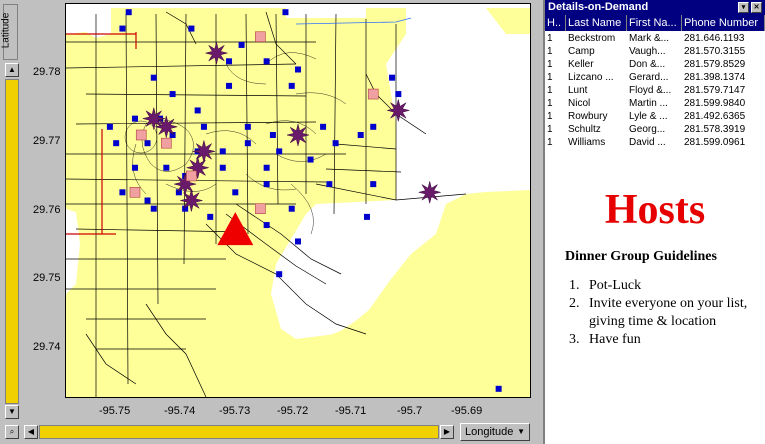  What do you see at coordinates (12, 70) in the screenshot?
I see `scroll-up-icon: ▲` at bounding box center [12, 70].